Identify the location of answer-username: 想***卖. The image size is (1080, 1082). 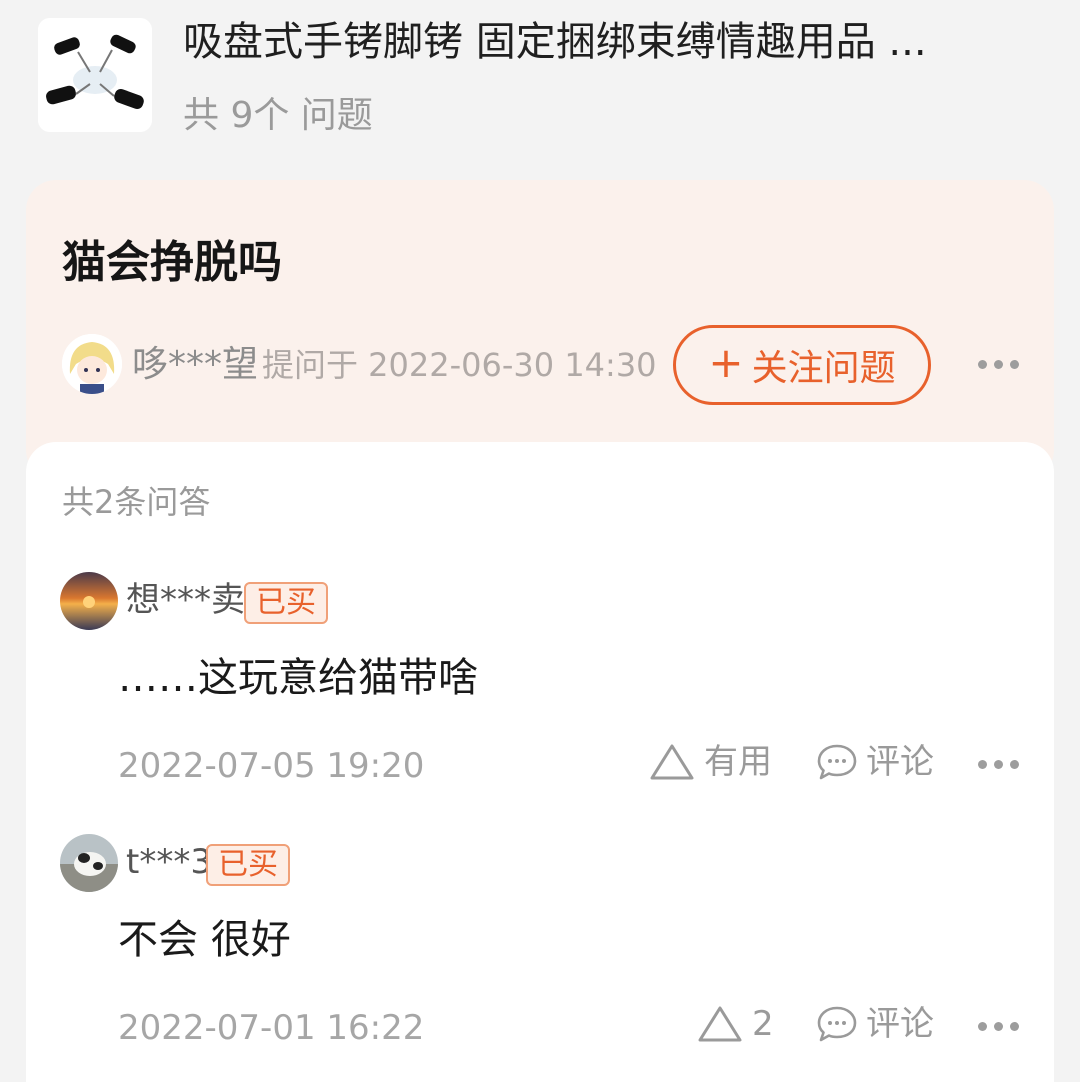
(185, 600).